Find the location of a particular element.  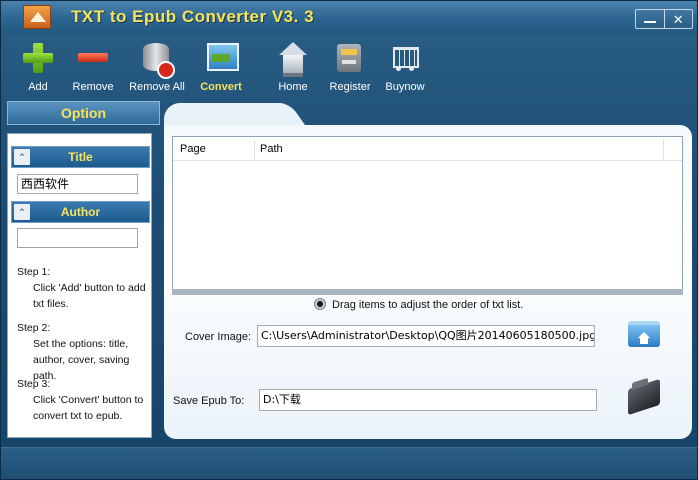

remove-button: Remove is located at coordinates (93, 69).